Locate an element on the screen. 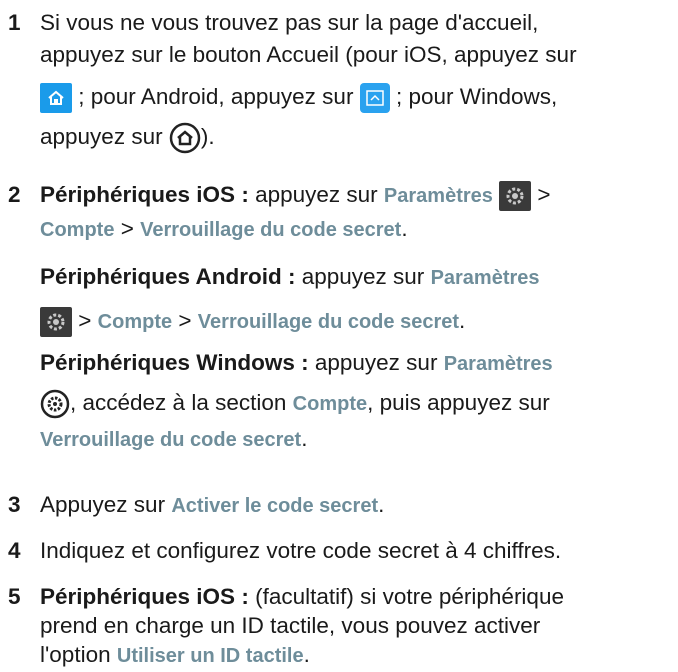  step-number: 5 is located at coordinates (14, 596).